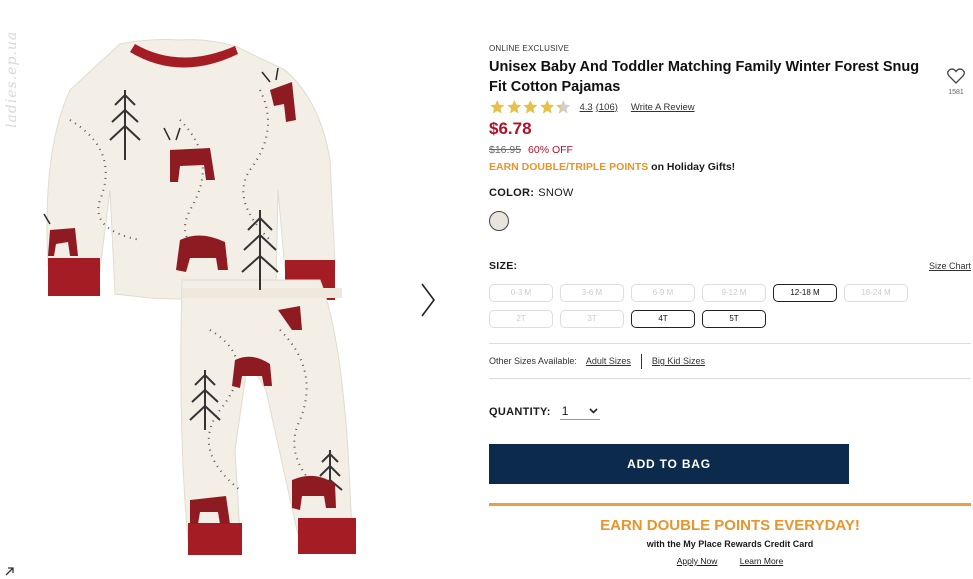 This screenshot has width=973, height=579. What do you see at coordinates (730, 561) in the screenshot?
I see `rewards-links: Apply Now Learn More` at bounding box center [730, 561].